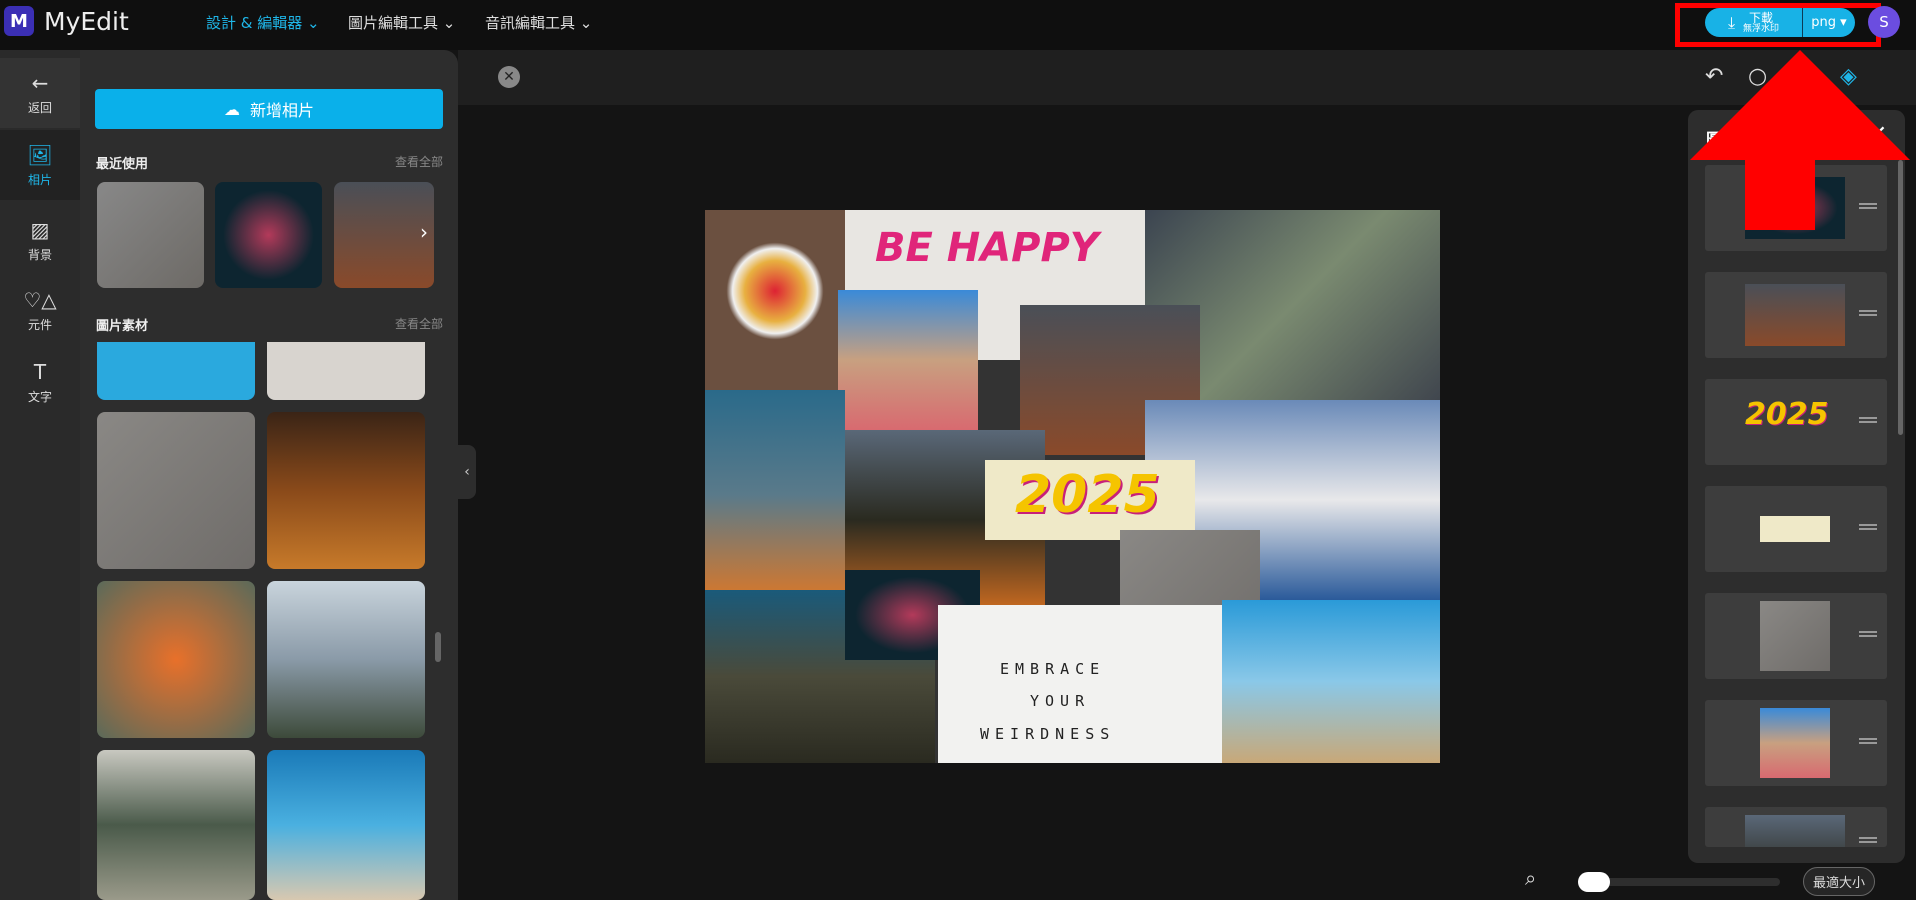  What do you see at coordinates (438, 647) in the screenshot?
I see `panel-scrollbar` at bounding box center [438, 647].